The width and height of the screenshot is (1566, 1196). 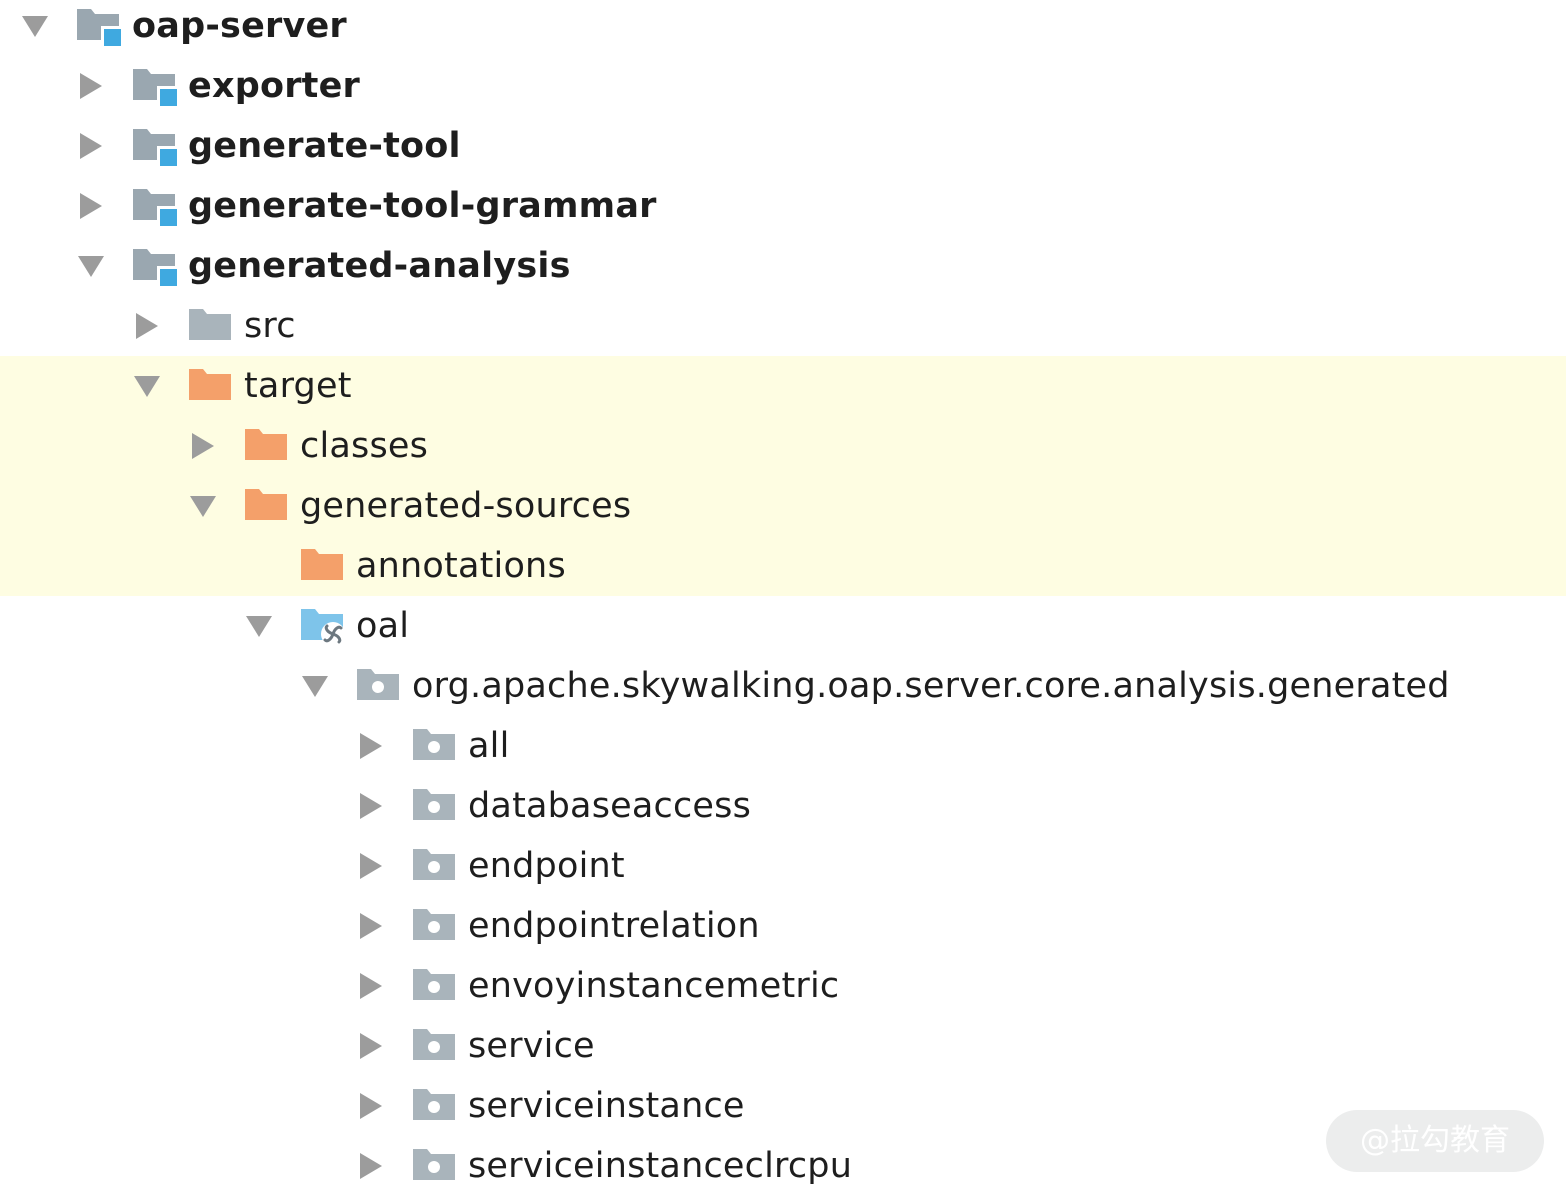 What do you see at coordinates (364, 446) in the screenshot?
I see `tree-node-label: classes` at bounding box center [364, 446].